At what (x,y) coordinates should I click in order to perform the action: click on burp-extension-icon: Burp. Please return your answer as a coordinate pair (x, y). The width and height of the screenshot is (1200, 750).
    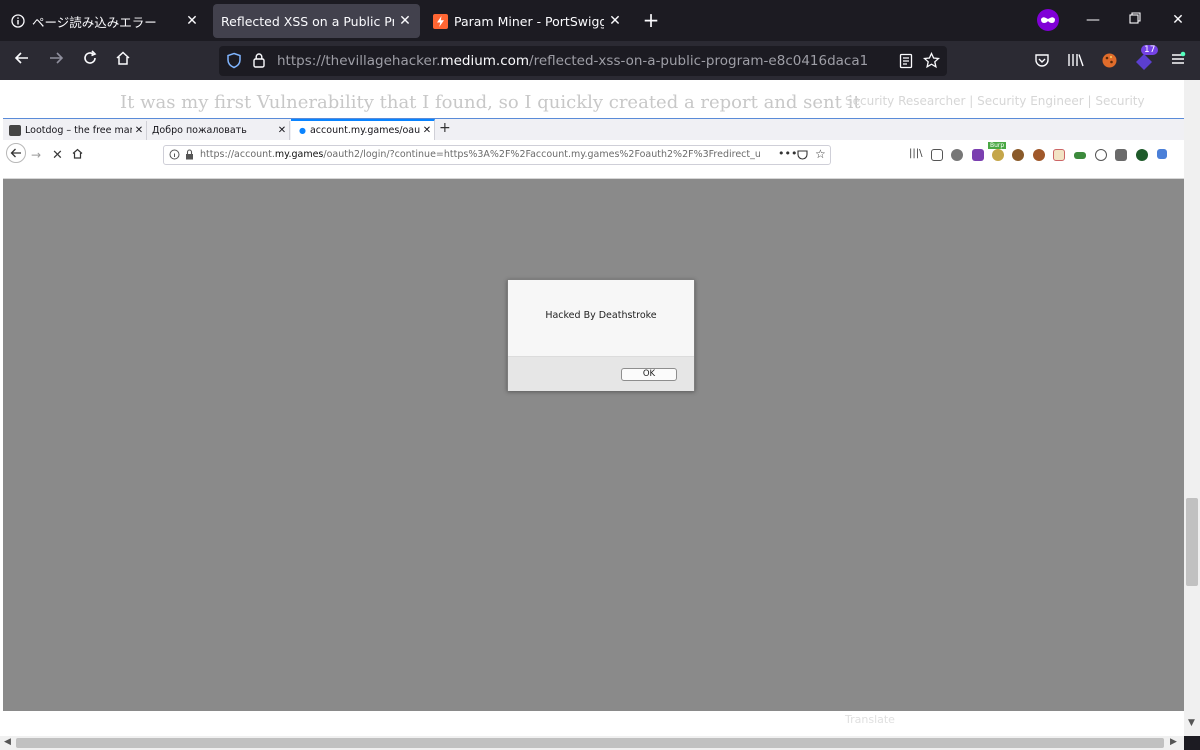
    Looking at the image, I should click on (997, 151).